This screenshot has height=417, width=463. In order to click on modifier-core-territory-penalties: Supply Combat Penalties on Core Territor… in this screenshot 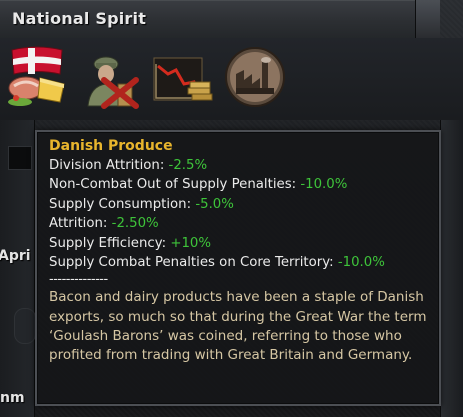, I will do `click(240, 262)`.